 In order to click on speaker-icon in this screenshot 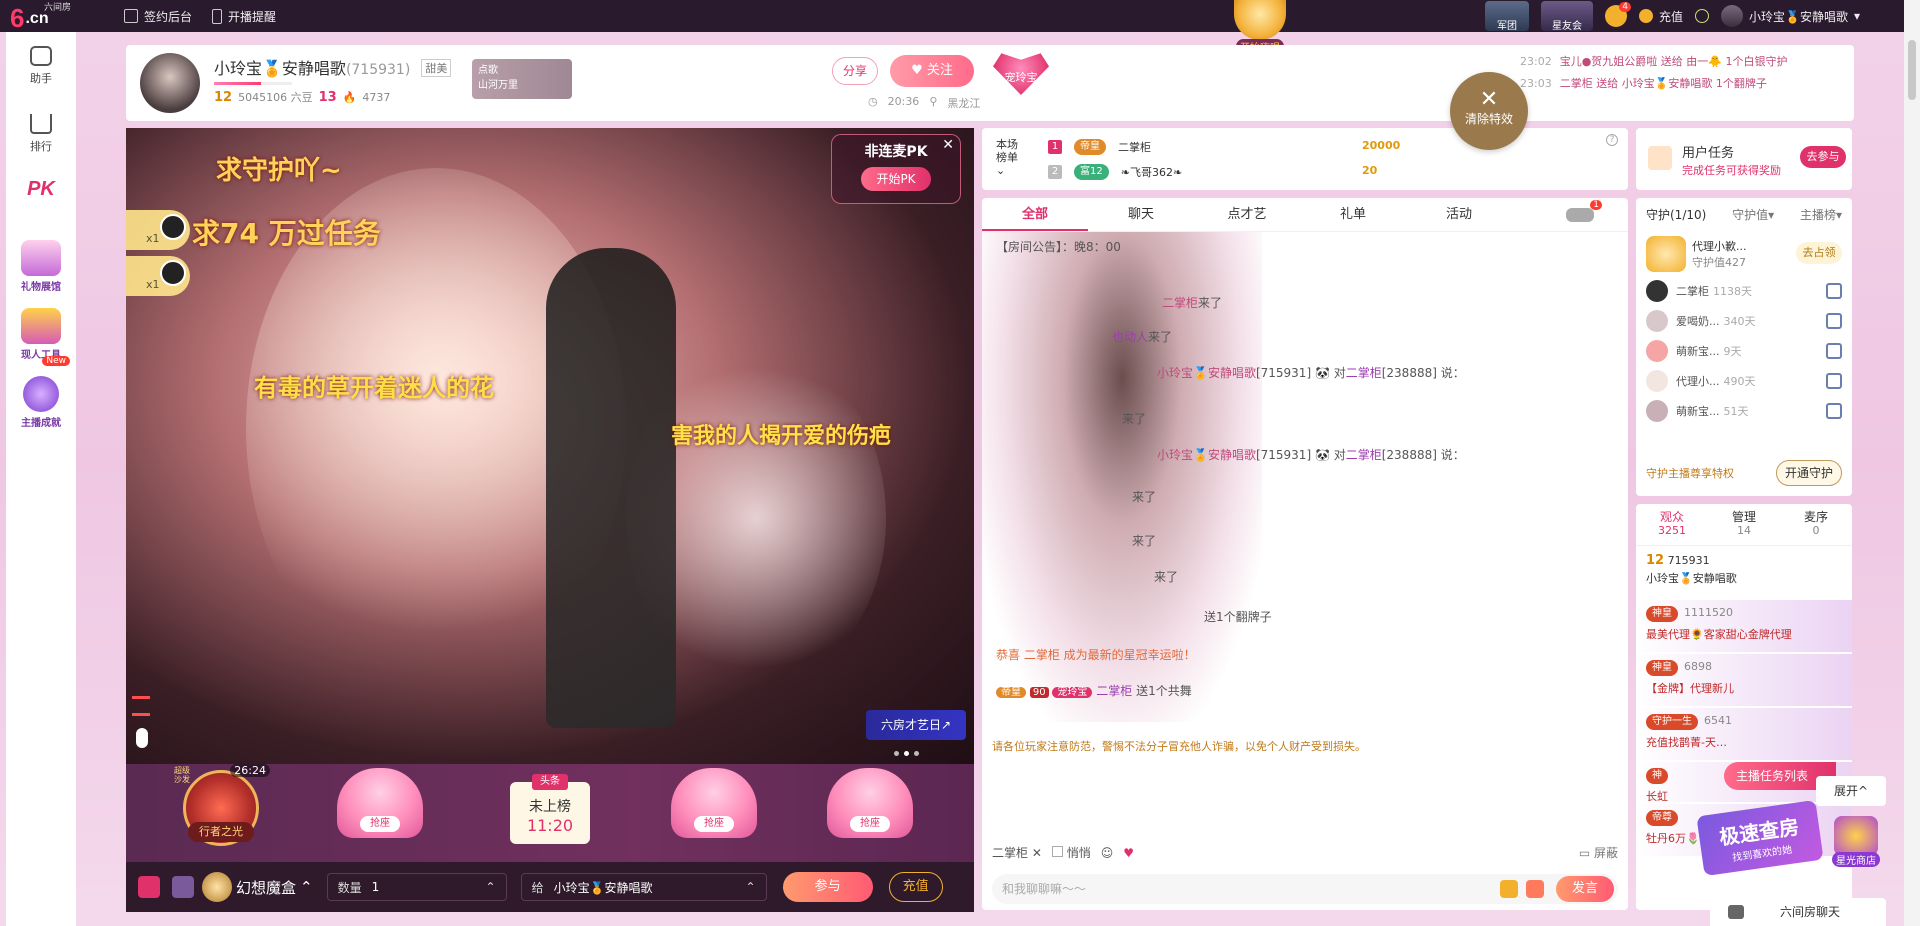, I will do `click(1509, 889)`.